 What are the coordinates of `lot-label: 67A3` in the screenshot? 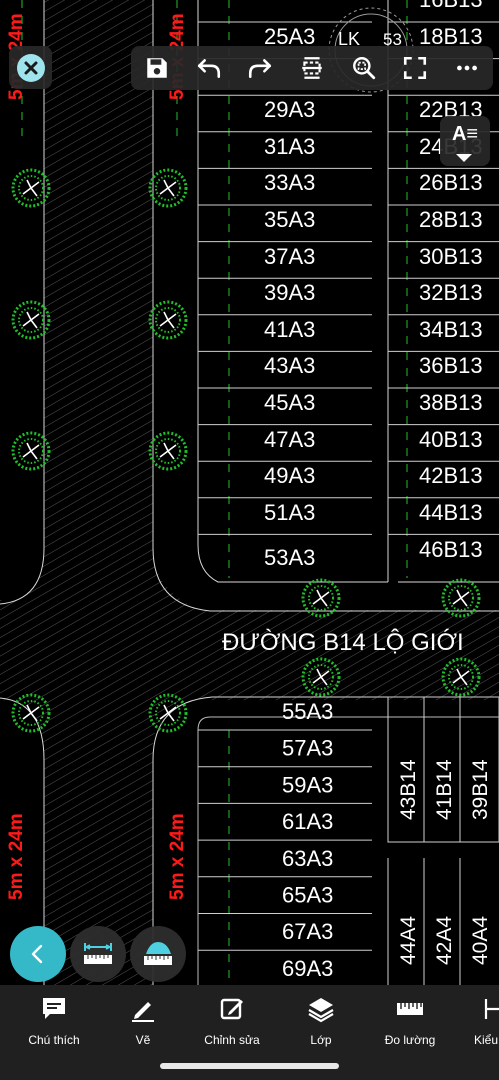 It's located at (307, 931).